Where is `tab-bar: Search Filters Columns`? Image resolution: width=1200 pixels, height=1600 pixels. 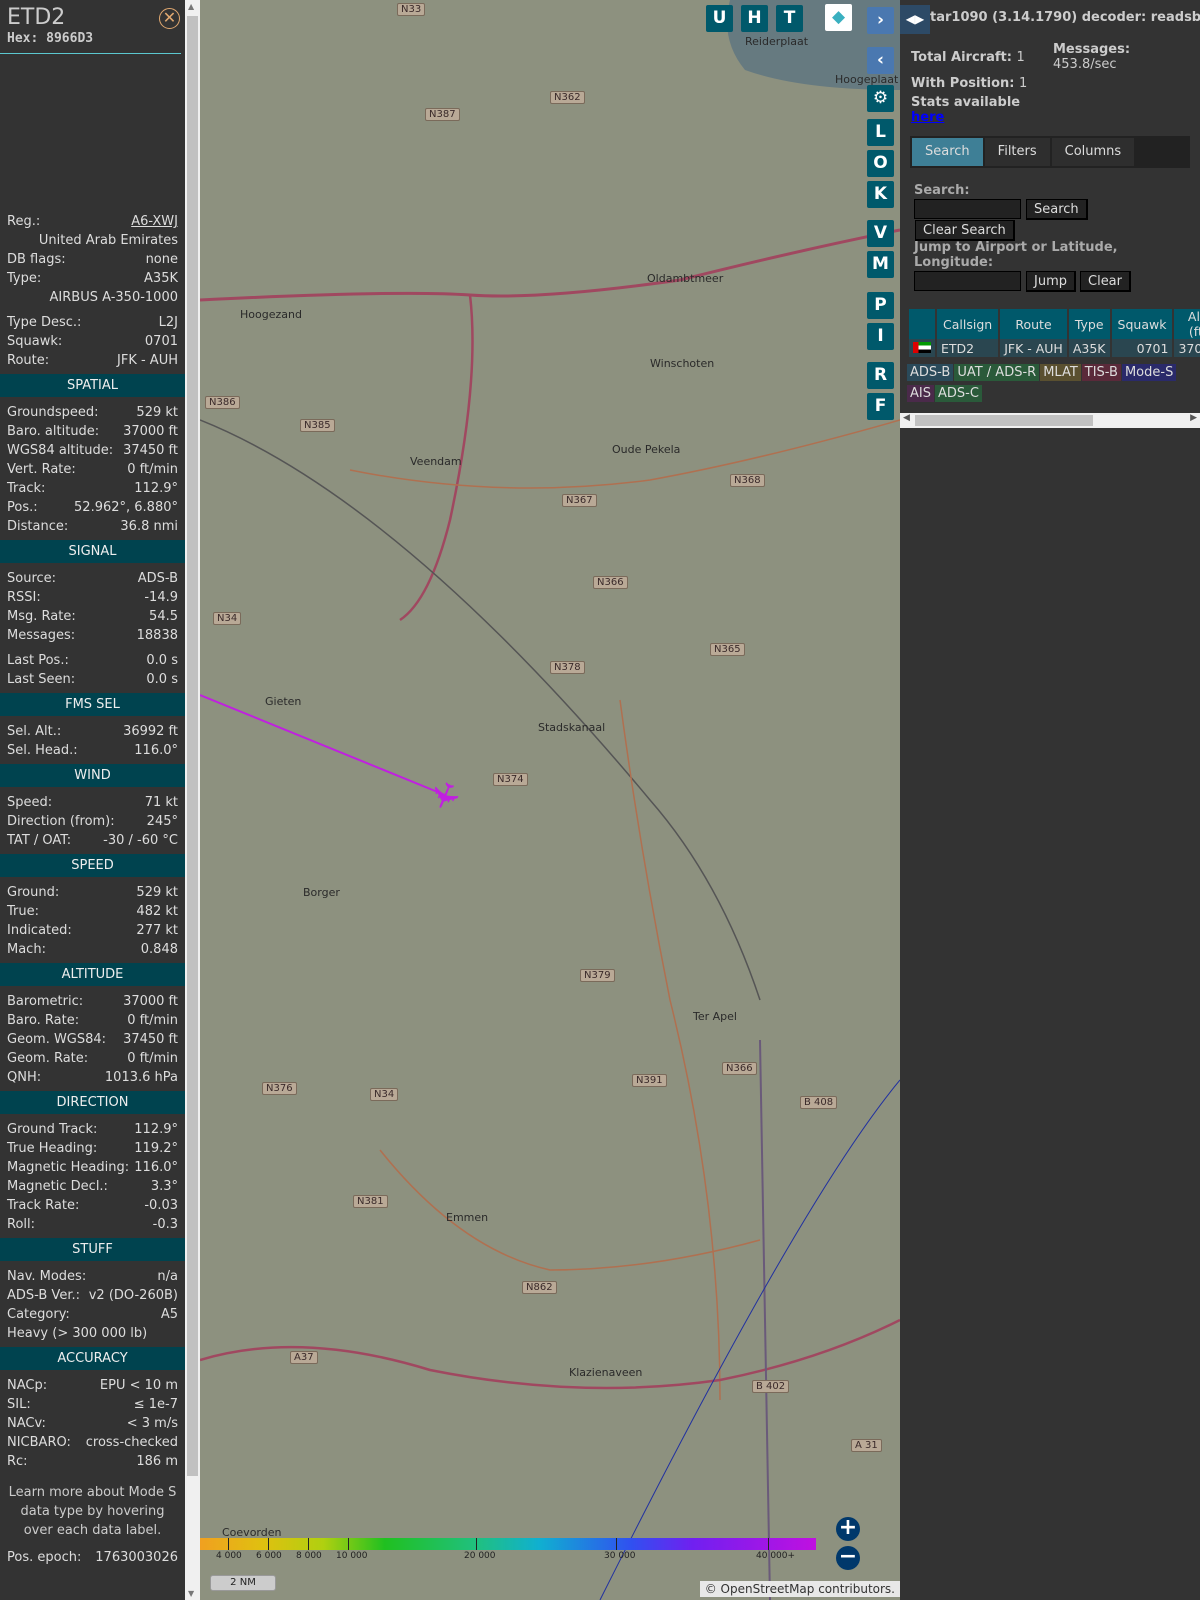 tab-bar: Search Filters Columns is located at coordinates (1050, 152).